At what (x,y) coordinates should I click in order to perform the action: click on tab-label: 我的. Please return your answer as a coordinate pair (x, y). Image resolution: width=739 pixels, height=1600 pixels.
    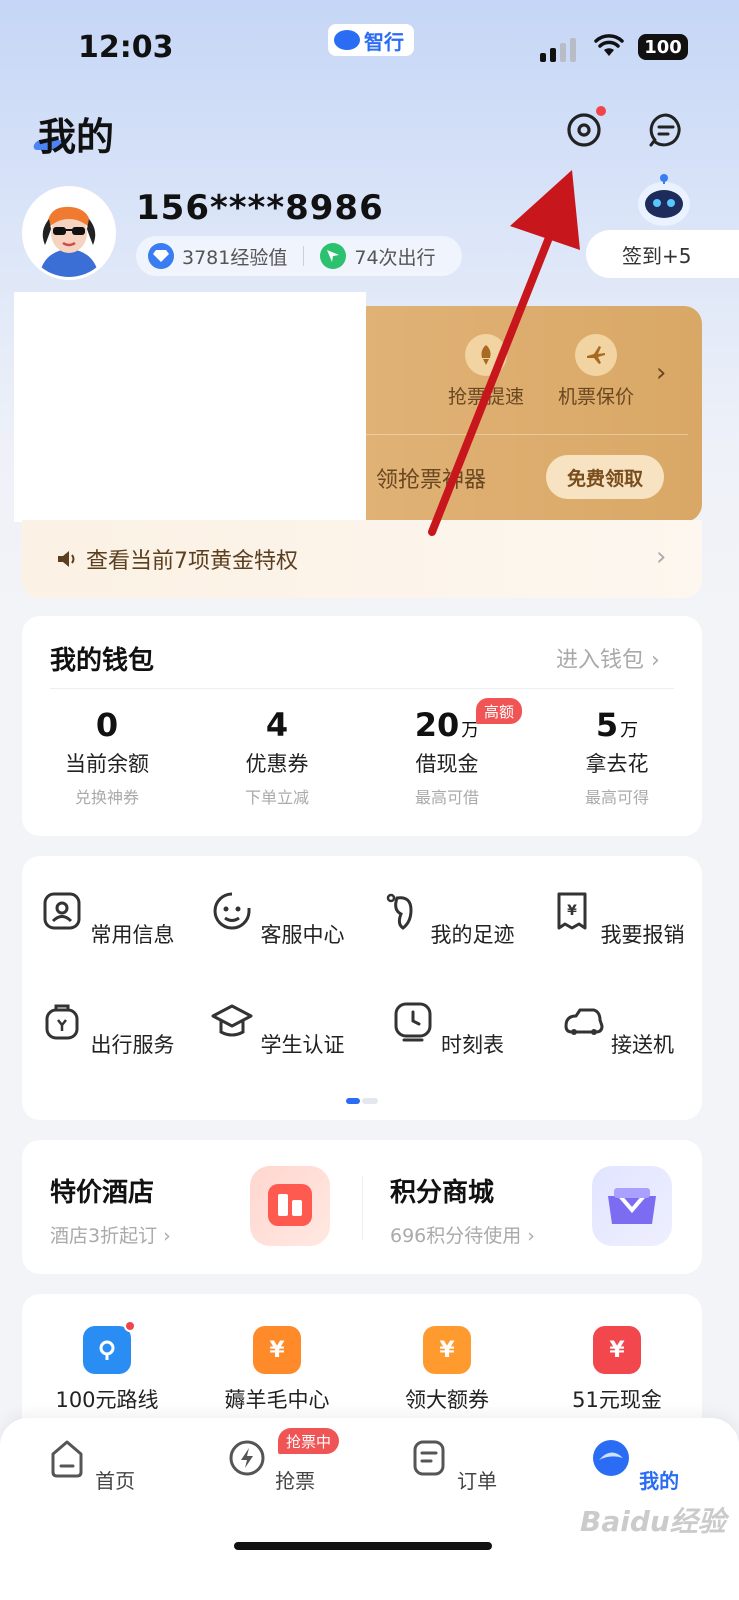
    Looking at the image, I should click on (659, 1481).